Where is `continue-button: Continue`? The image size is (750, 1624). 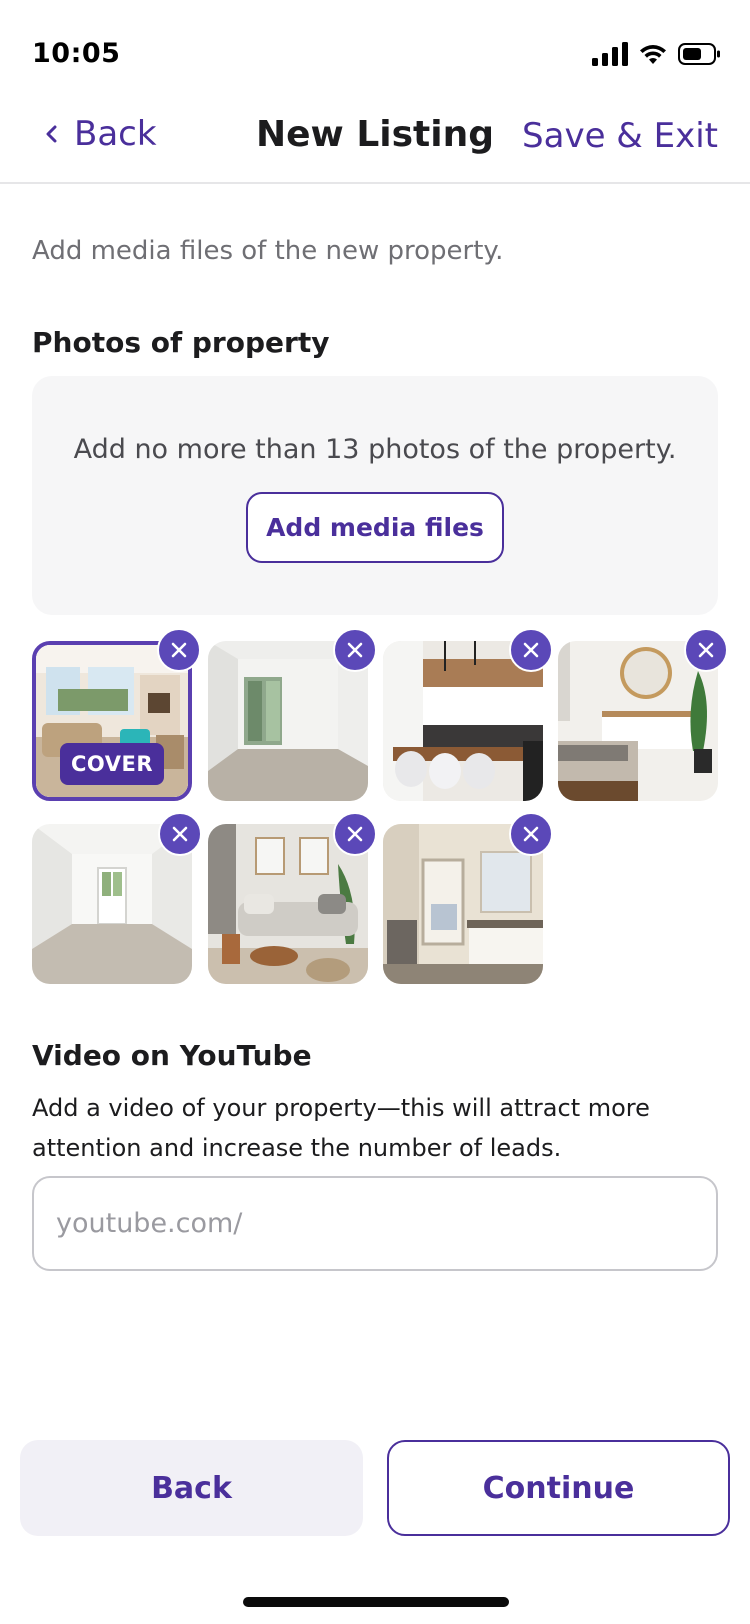
continue-button: Continue is located at coordinates (558, 1488).